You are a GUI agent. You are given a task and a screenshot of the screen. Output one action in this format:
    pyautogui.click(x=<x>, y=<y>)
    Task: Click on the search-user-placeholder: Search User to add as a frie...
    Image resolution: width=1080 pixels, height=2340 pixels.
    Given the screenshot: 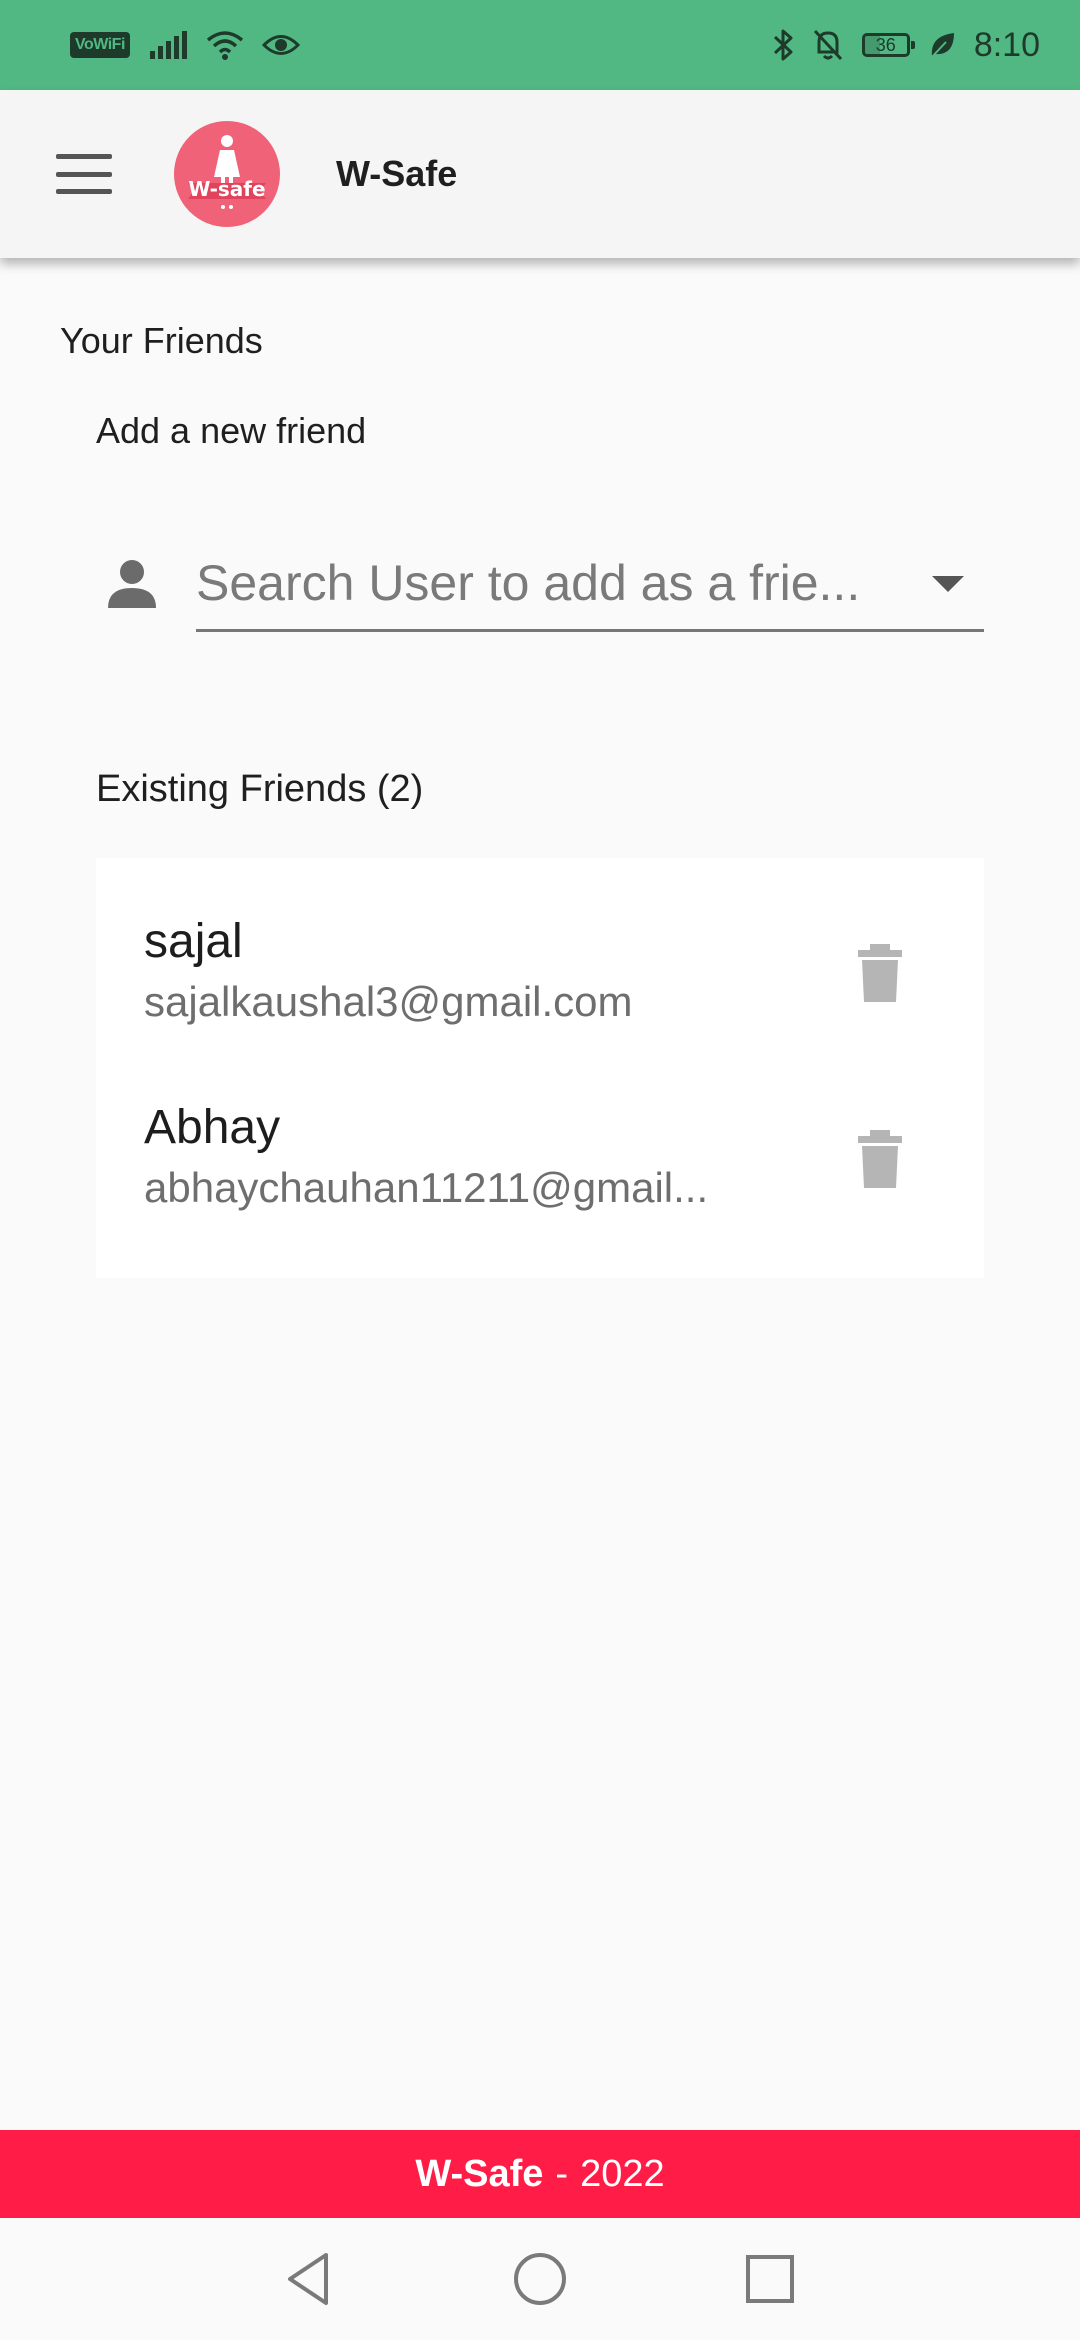 What is the action you would take?
    pyautogui.click(x=528, y=583)
    